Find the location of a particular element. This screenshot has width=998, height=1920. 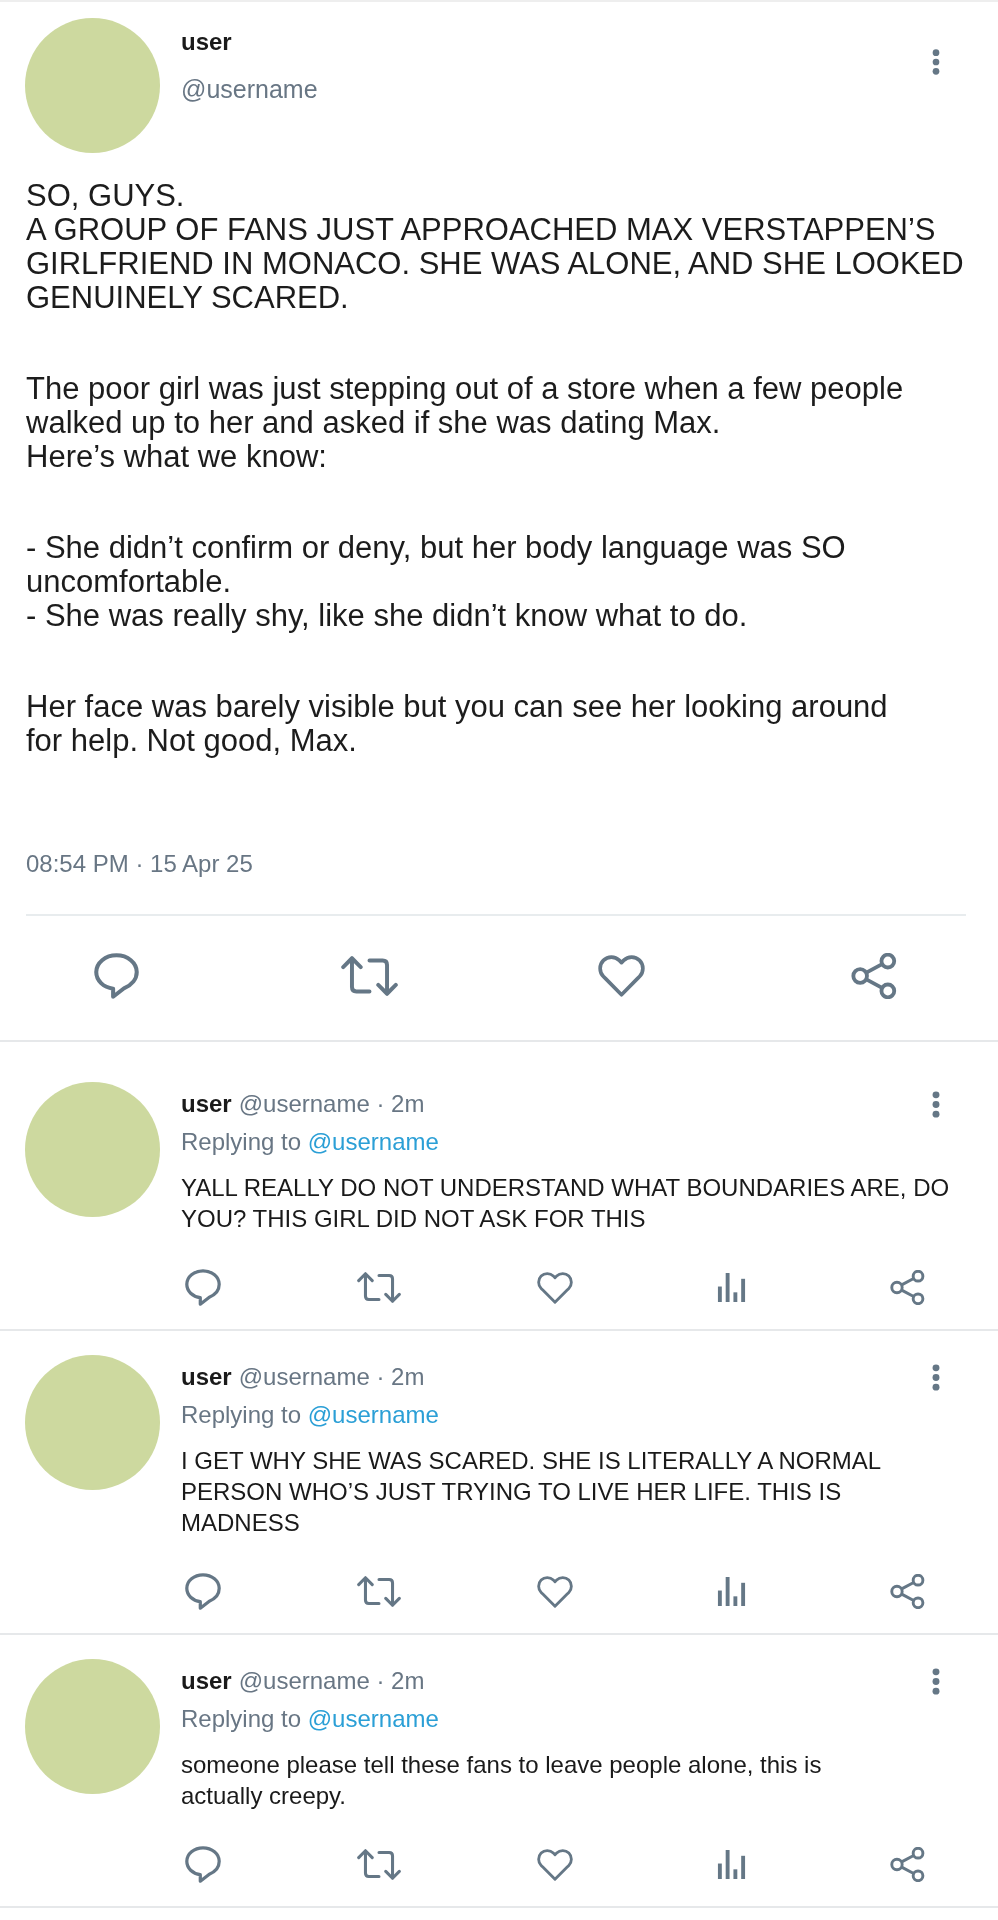

reply-text: I GET WHY SHE WAS SCARED. SHE IS LITERALLY A NORMAL PERSON WHO’S JUST TRYING TO LIVE HER LIFE. THIS IS MADNESS is located at coordinates (531, 1492).